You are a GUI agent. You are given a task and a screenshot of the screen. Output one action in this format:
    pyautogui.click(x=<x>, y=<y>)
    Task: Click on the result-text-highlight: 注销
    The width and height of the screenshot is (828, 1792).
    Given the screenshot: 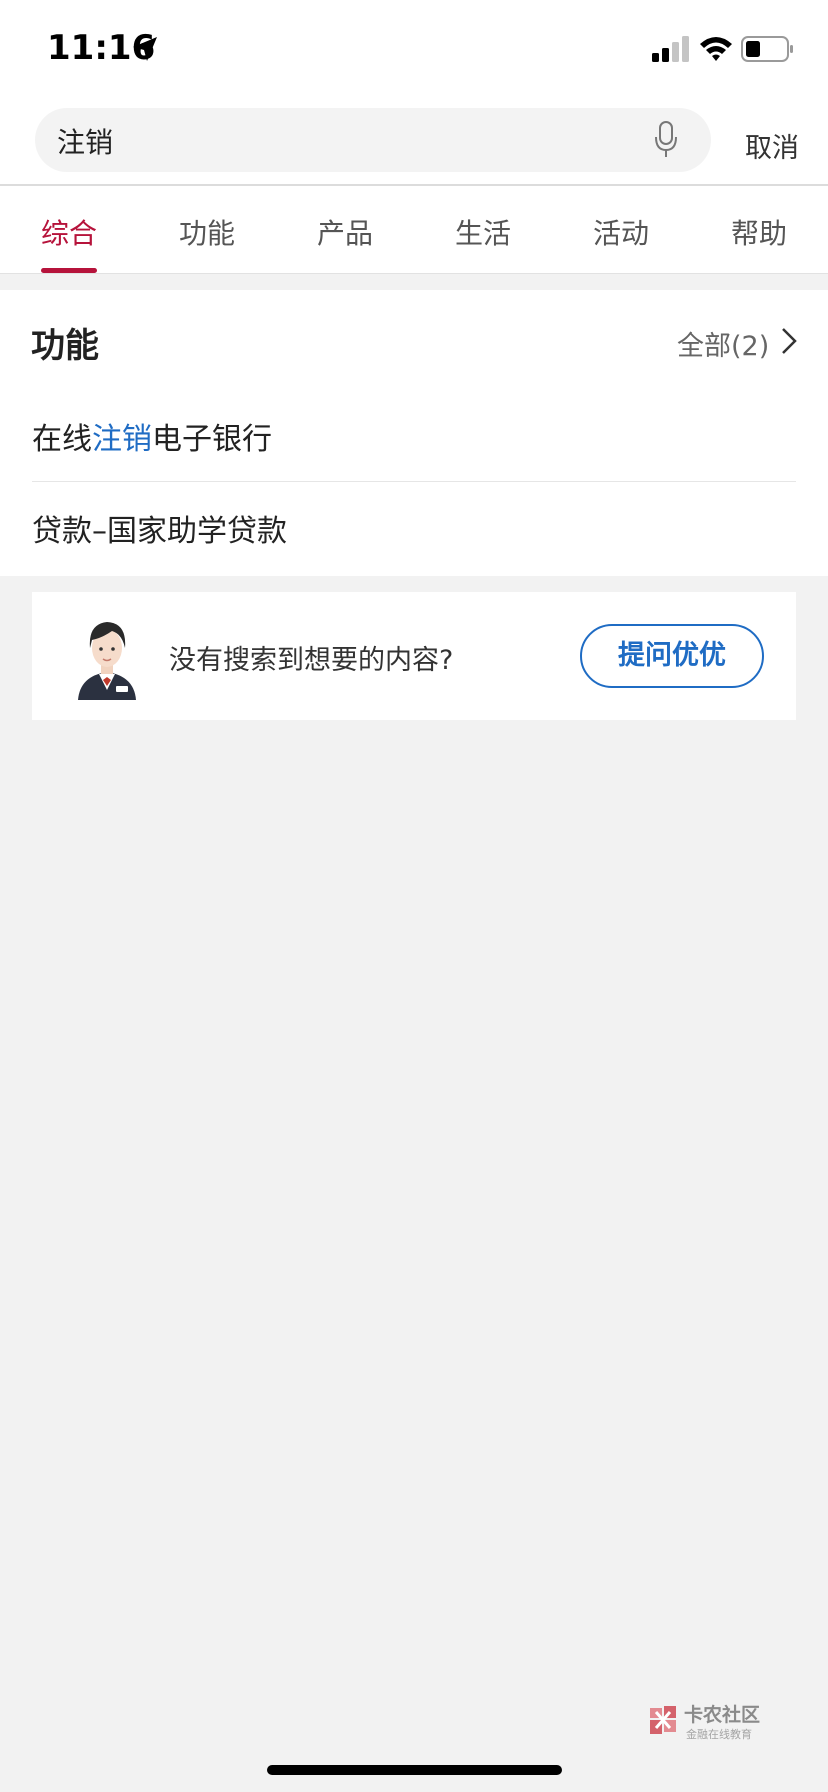 What is the action you would take?
    pyautogui.click(x=122, y=439)
    